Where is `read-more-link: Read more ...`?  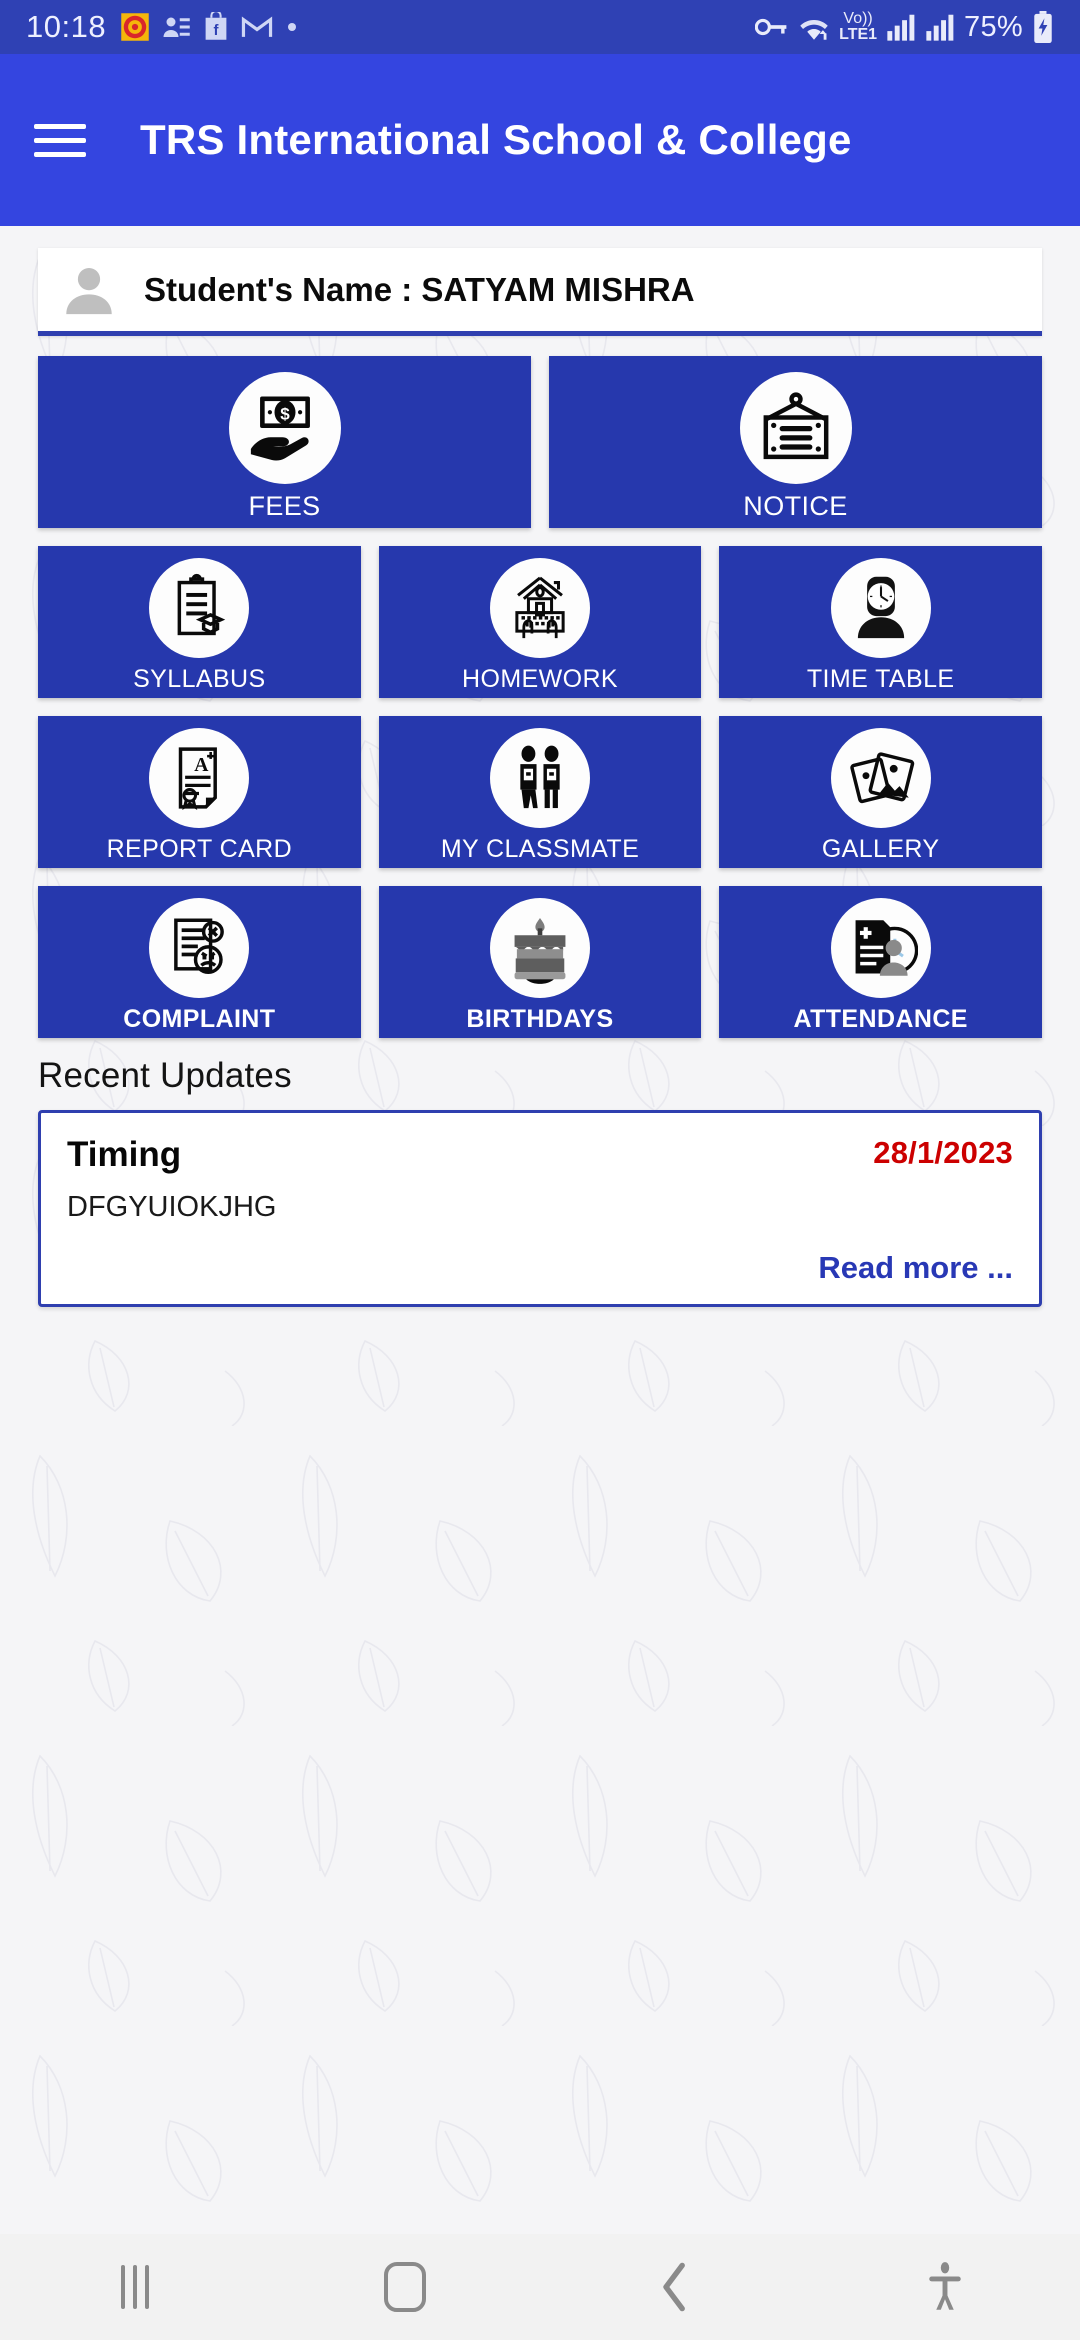 read-more-link: Read more ... is located at coordinates (540, 1268).